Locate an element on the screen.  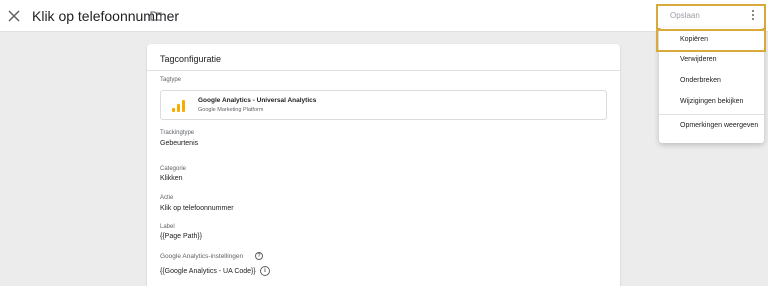
card-title: Tagconfiguratie is located at coordinates (191, 59).